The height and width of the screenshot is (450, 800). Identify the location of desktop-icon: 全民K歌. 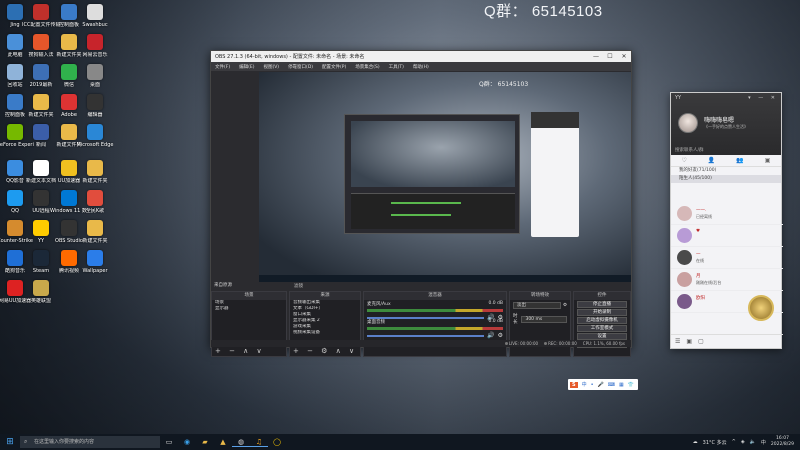
(95, 202).